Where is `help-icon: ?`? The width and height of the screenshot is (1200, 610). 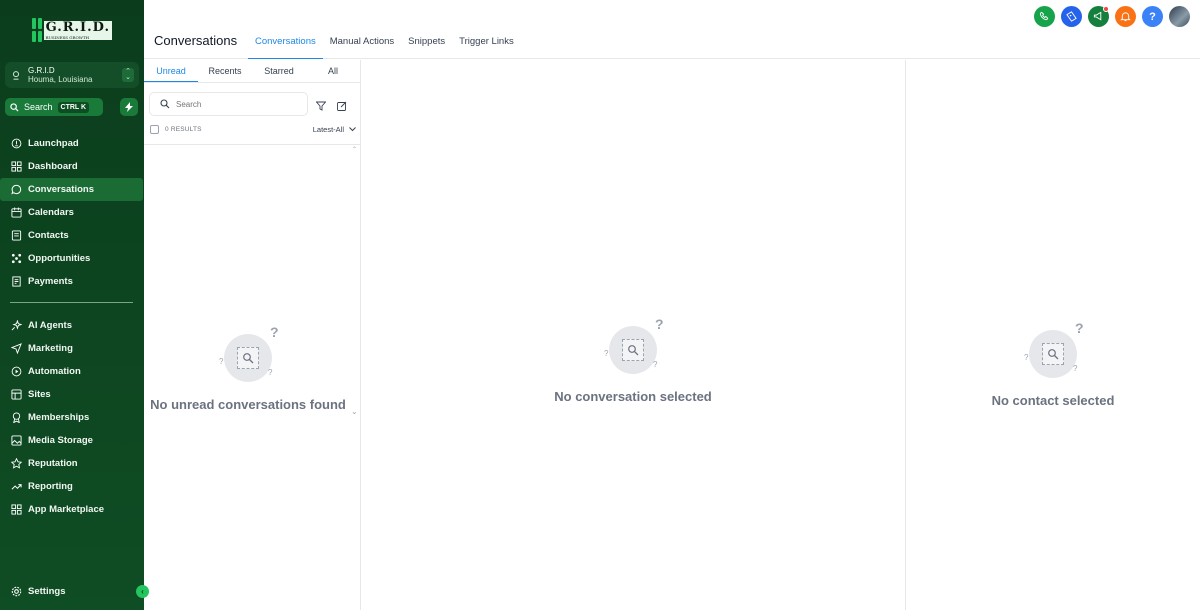 help-icon: ? is located at coordinates (1152, 16).